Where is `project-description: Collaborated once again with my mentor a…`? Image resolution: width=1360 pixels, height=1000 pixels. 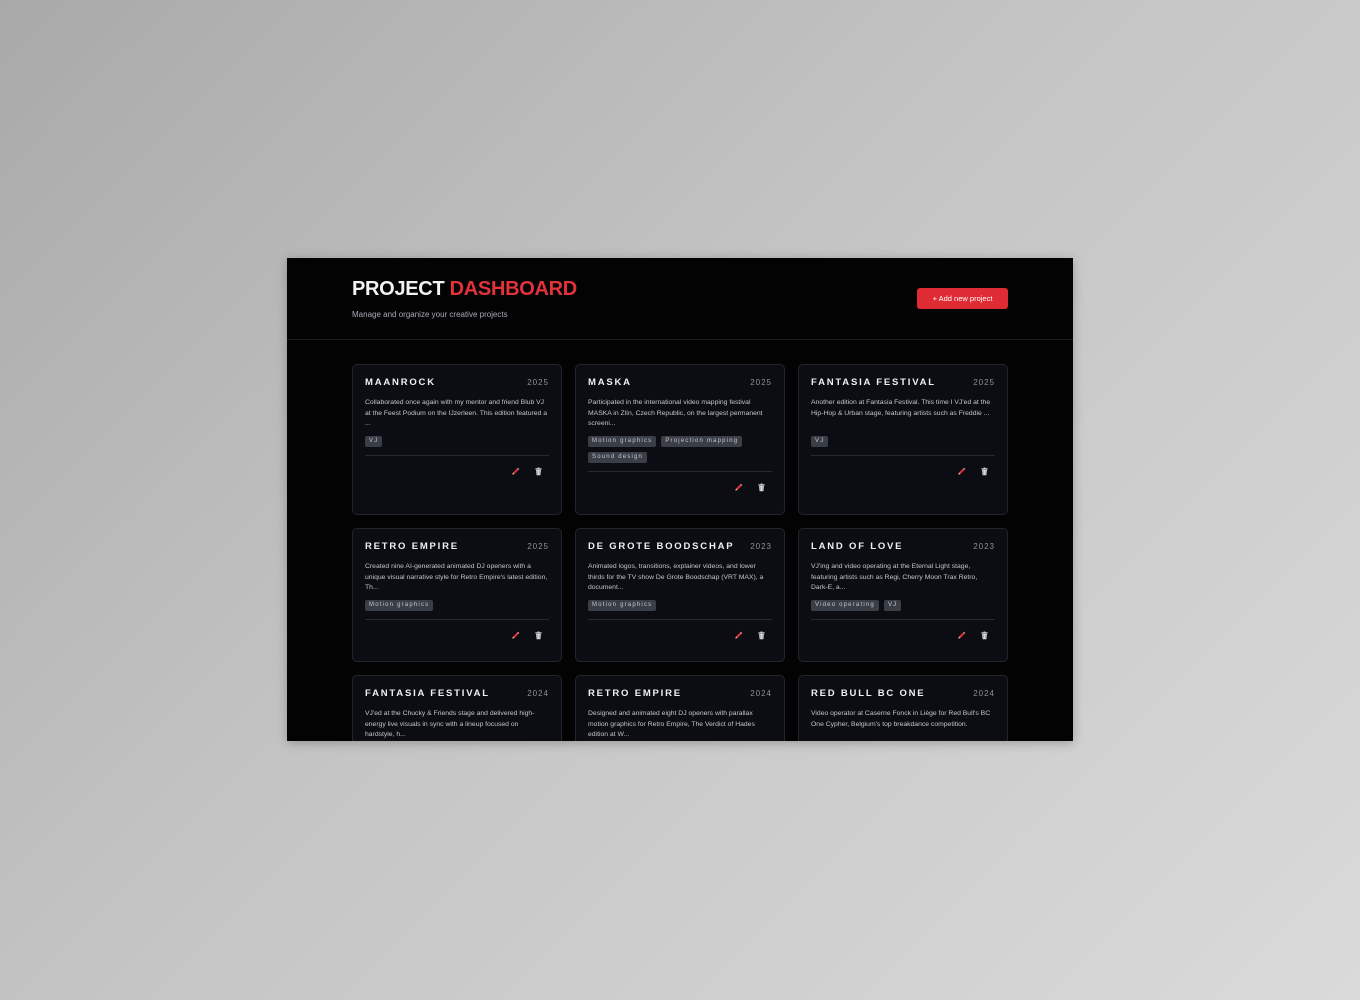 project-description: Collaborated once again with my mentor a… is located at coordinates (456, 413).